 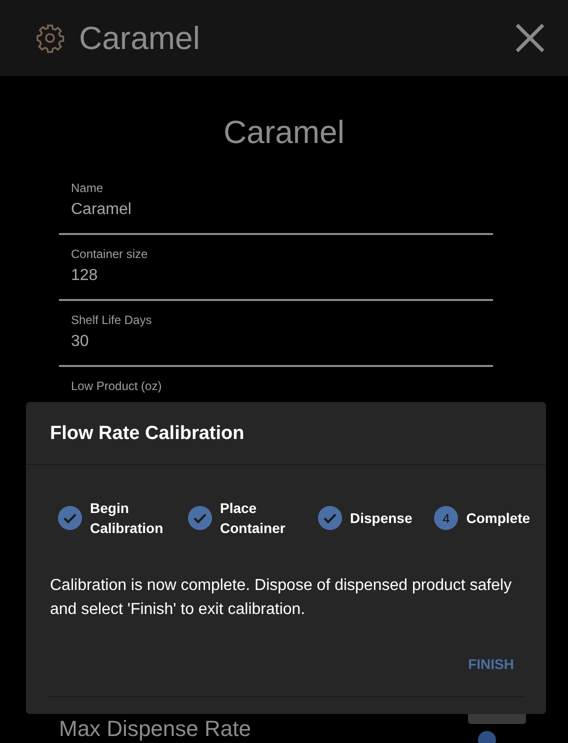 I want to click on field-label: Low Product (oz), so click(x=117, y=386).